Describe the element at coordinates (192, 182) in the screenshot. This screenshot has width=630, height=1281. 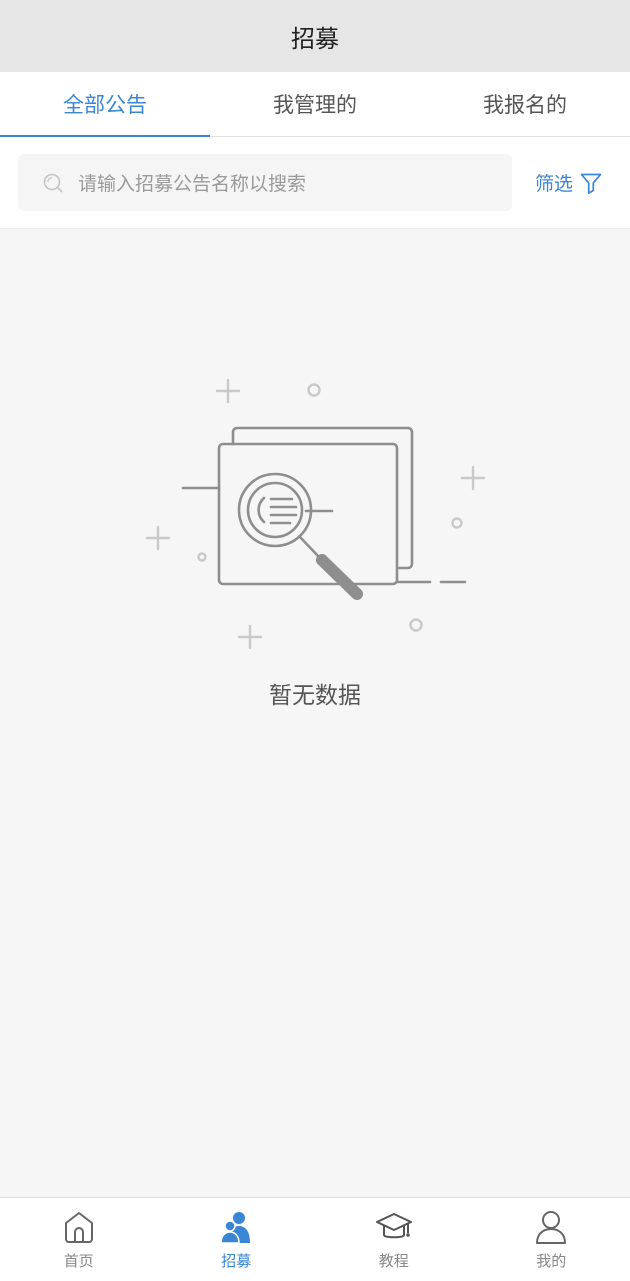
I see `search-placeholder: 请输入招募公告名称以搜索` at that location.